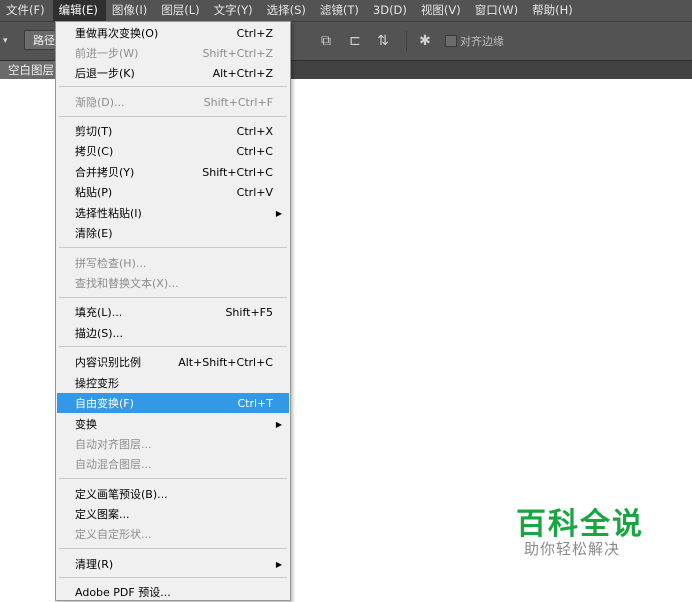  What do you see at coordinates (173, 383) in the screenshot?
I see `menu-item-puppet-warp: 操控变形` at bounding box center [173, 383].